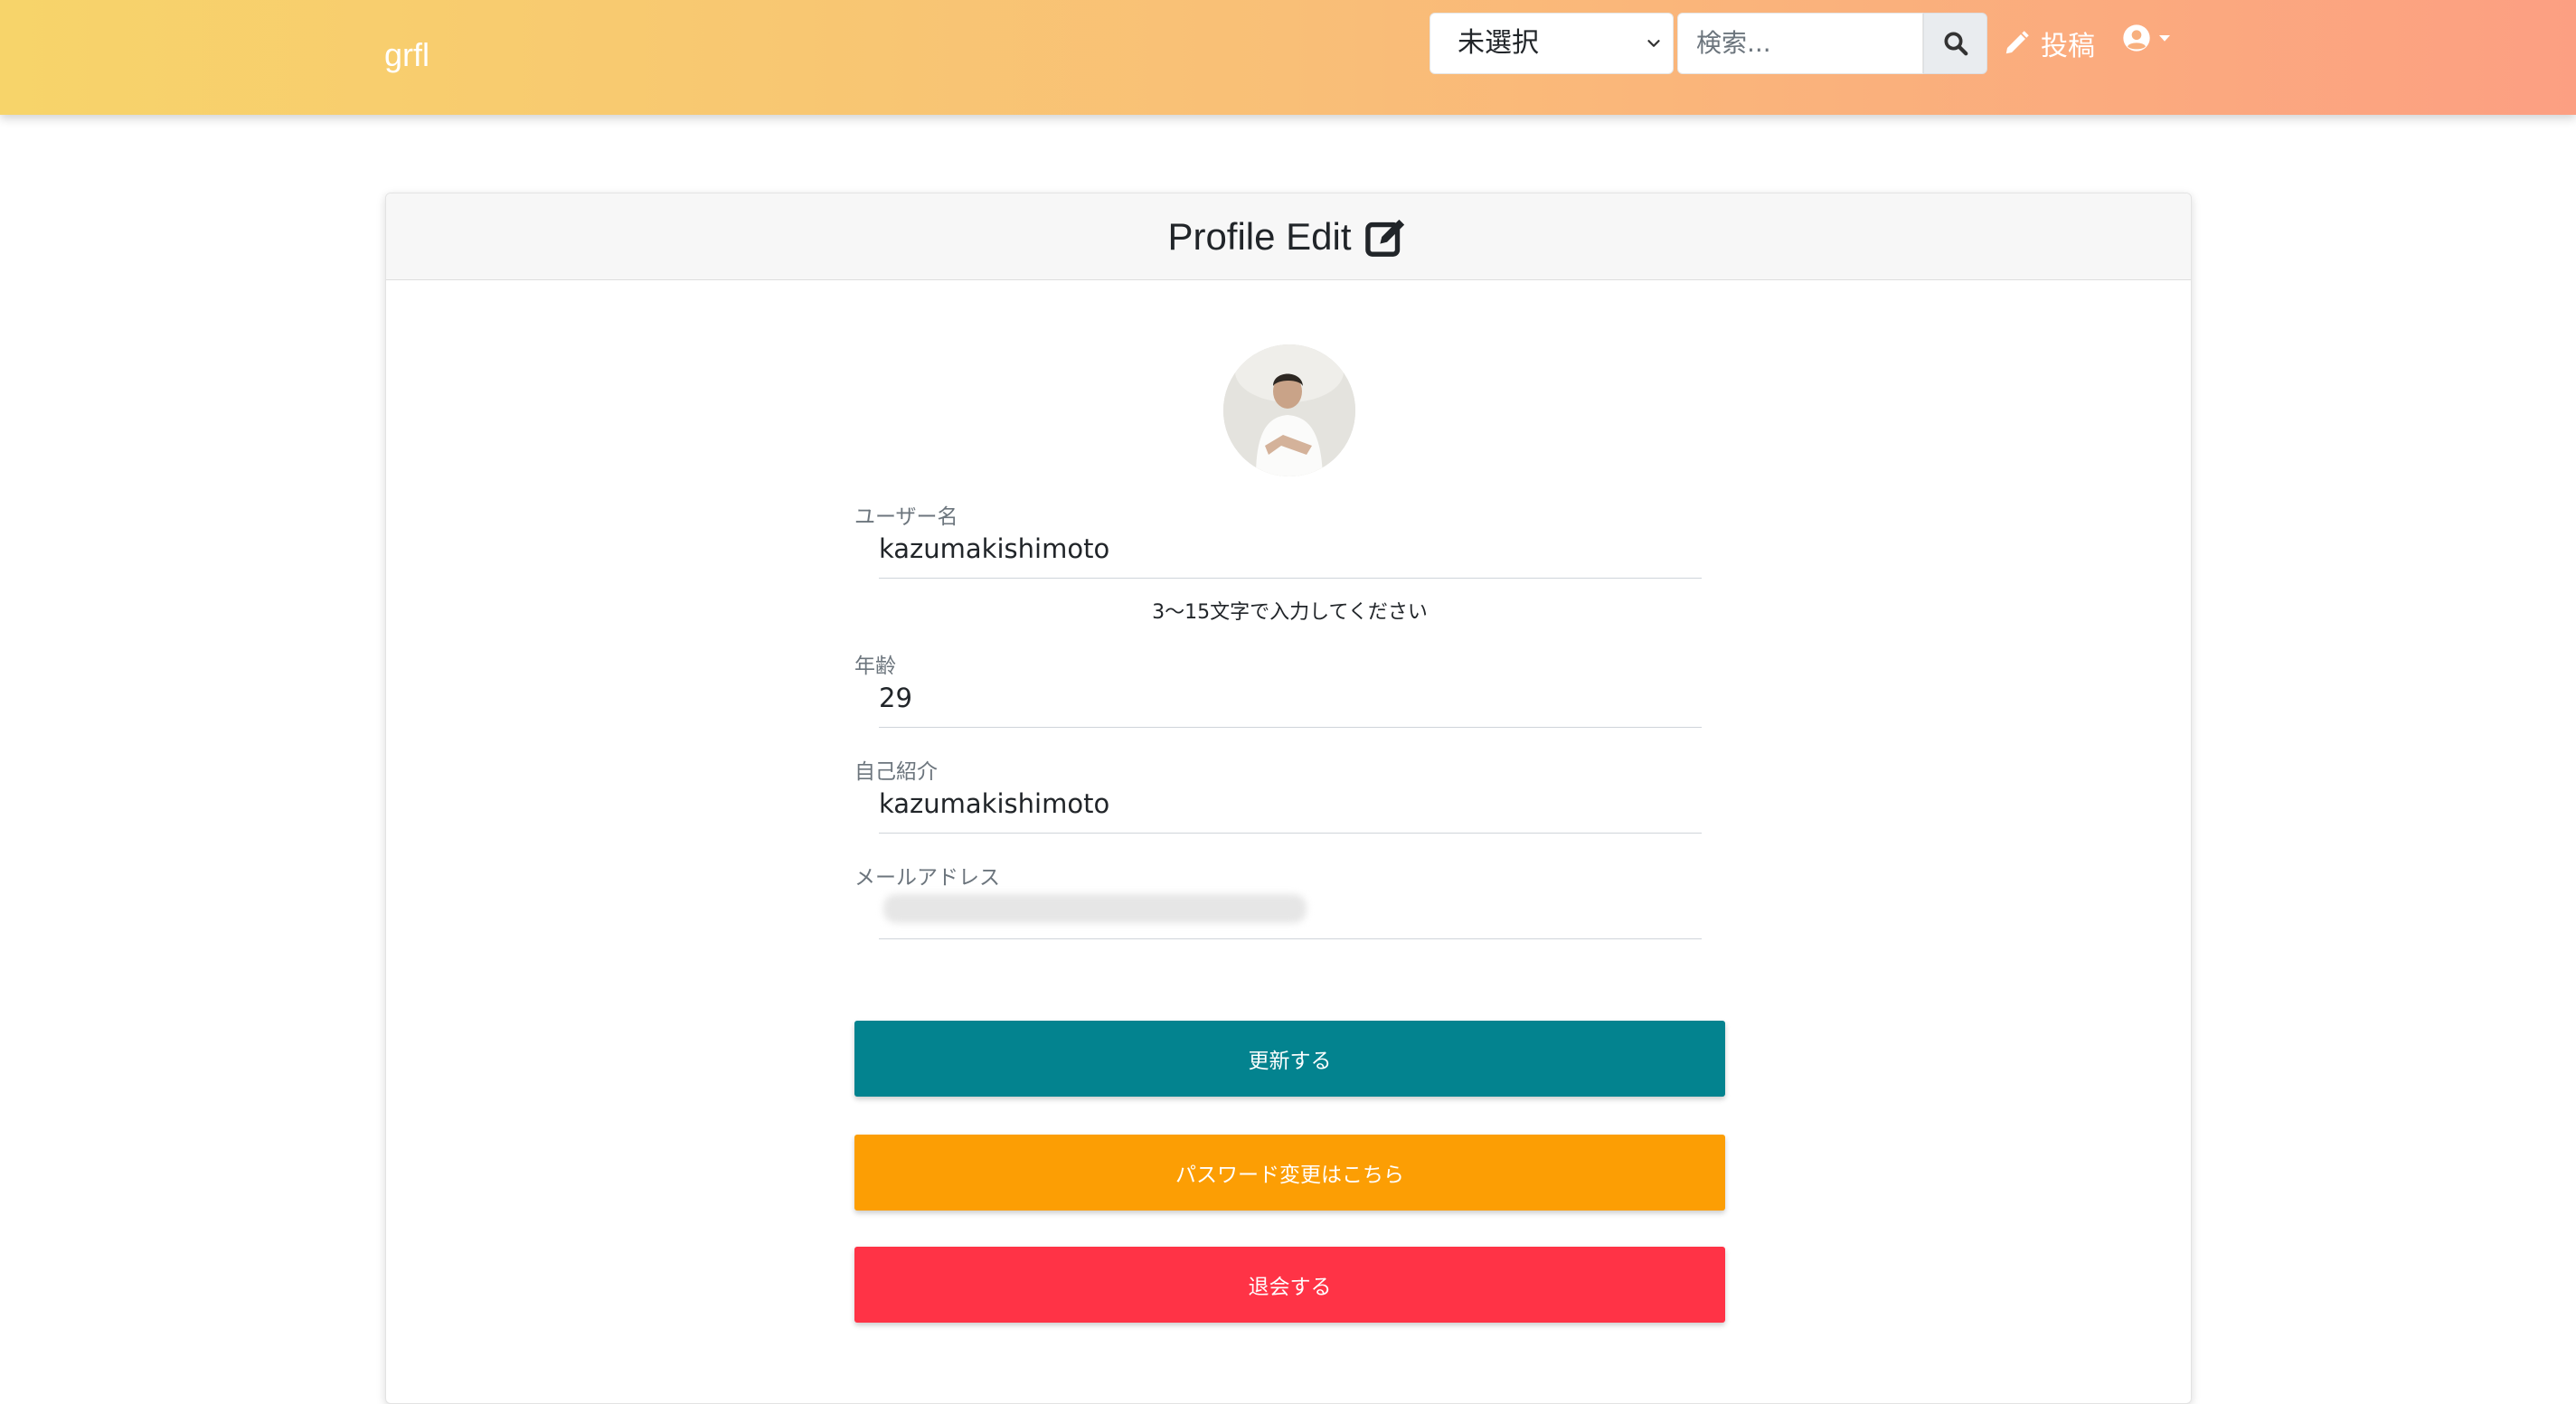  What do you see at coordinates (2017, 42) in the screenshot?
I see `pencil-icon` at bounding box center [2017, 42].